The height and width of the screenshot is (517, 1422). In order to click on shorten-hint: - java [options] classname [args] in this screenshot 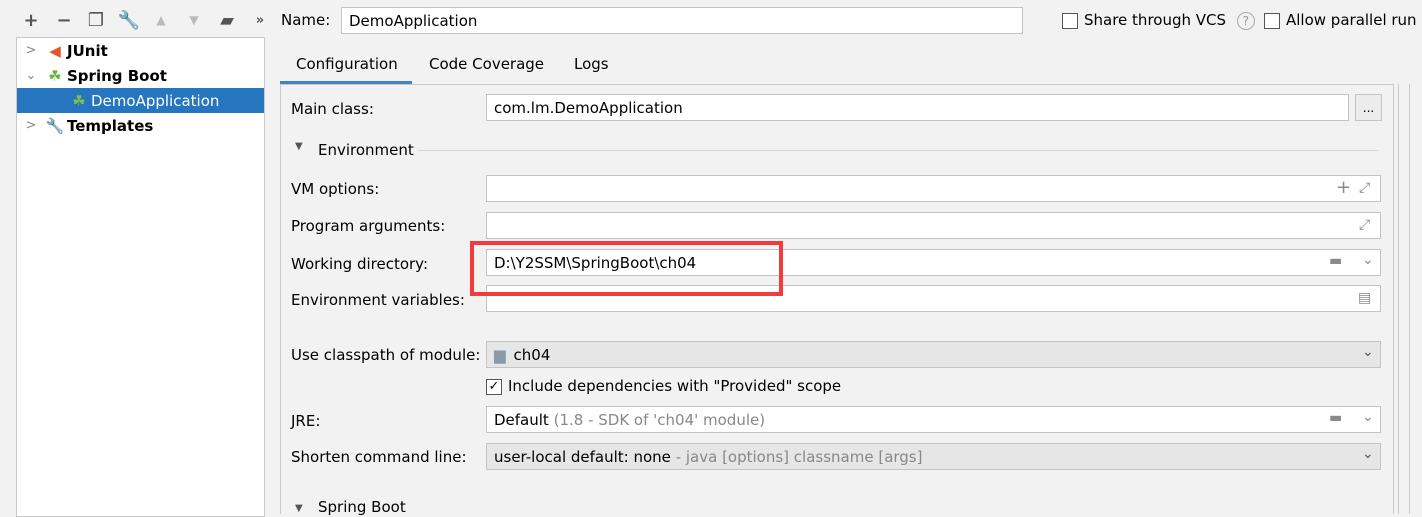, I will do `click(799, 456)`.